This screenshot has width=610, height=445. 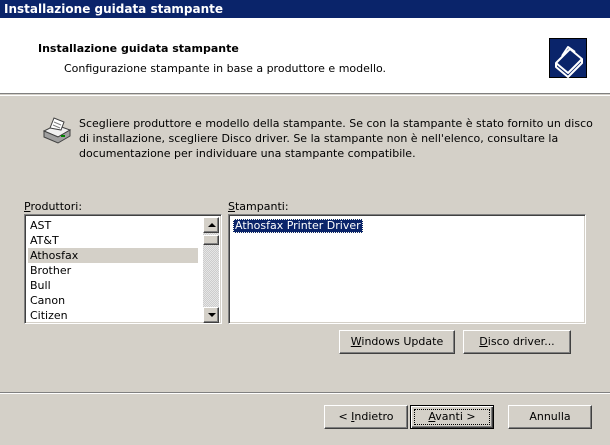 What do you see at coordinates (407, 269) in the screenshot?
I see `printers-list: Athosfax Printer Driver` at bounding box center [407, 269].